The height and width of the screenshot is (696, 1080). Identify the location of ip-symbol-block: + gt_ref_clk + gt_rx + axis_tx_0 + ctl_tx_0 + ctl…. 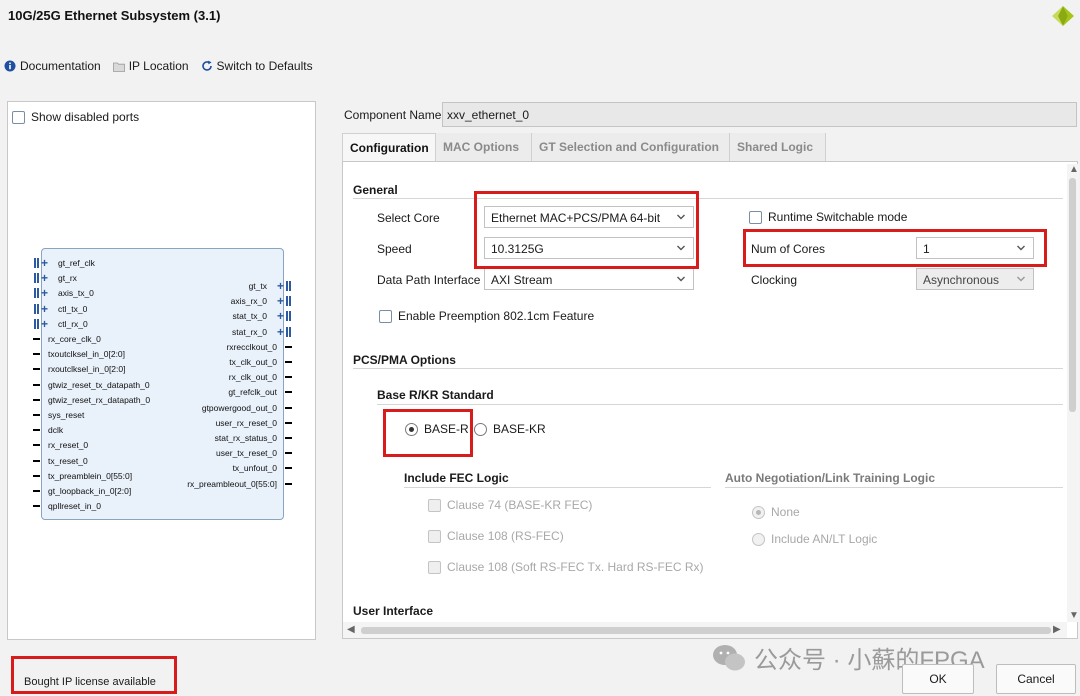
(162, 384).